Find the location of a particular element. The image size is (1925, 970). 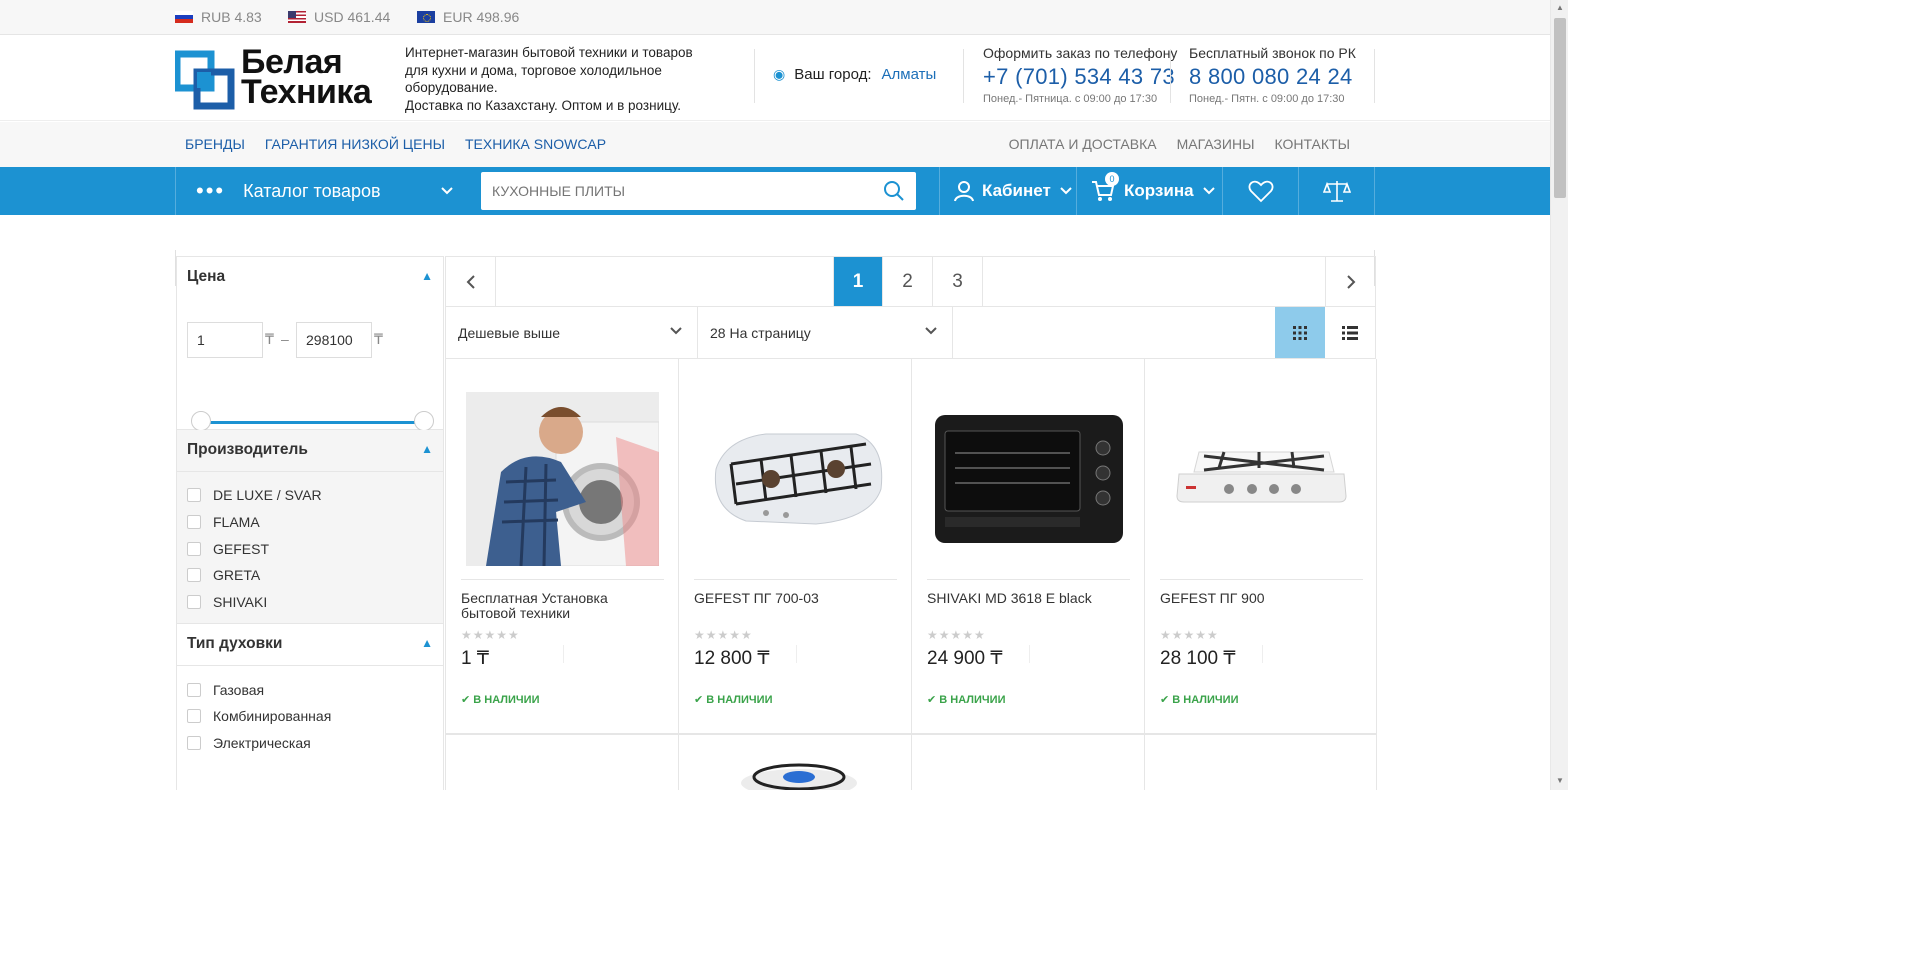

oven-type-filter-header: Тип духовки ▲ is located at coordinates (310, 645).